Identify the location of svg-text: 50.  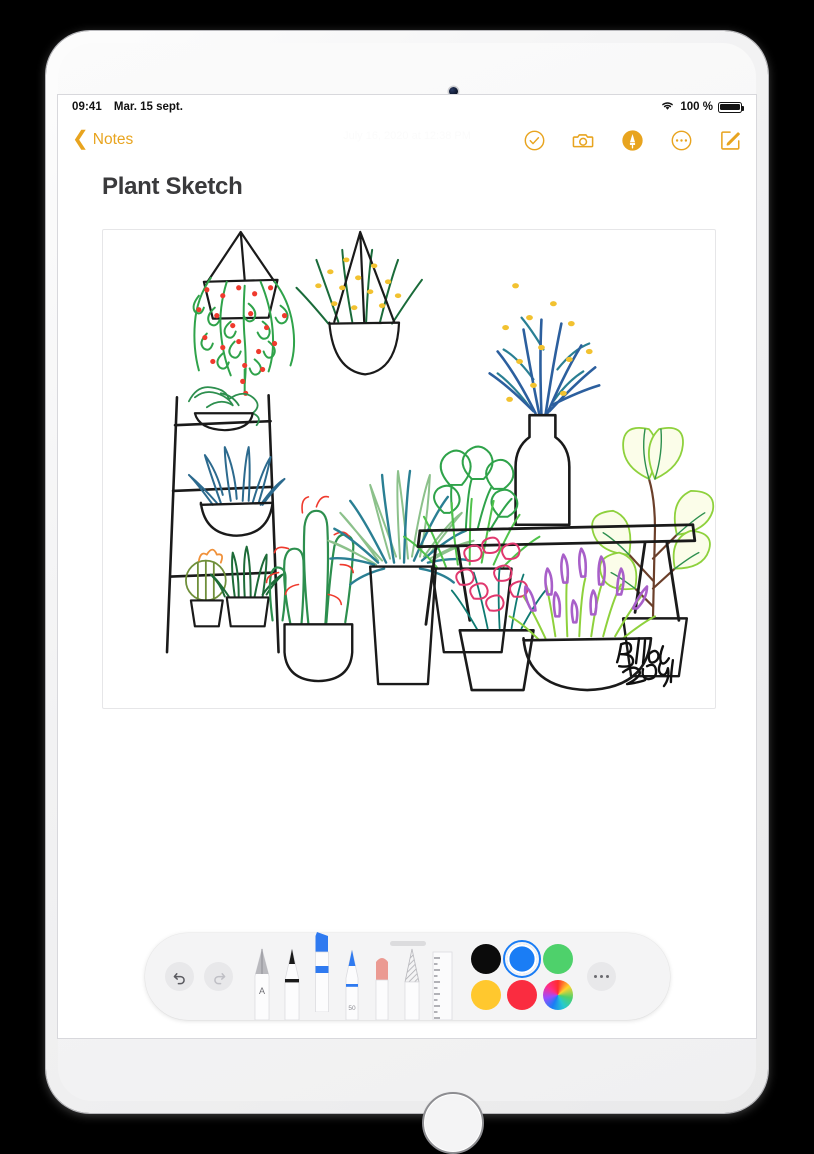
(352, 1008).